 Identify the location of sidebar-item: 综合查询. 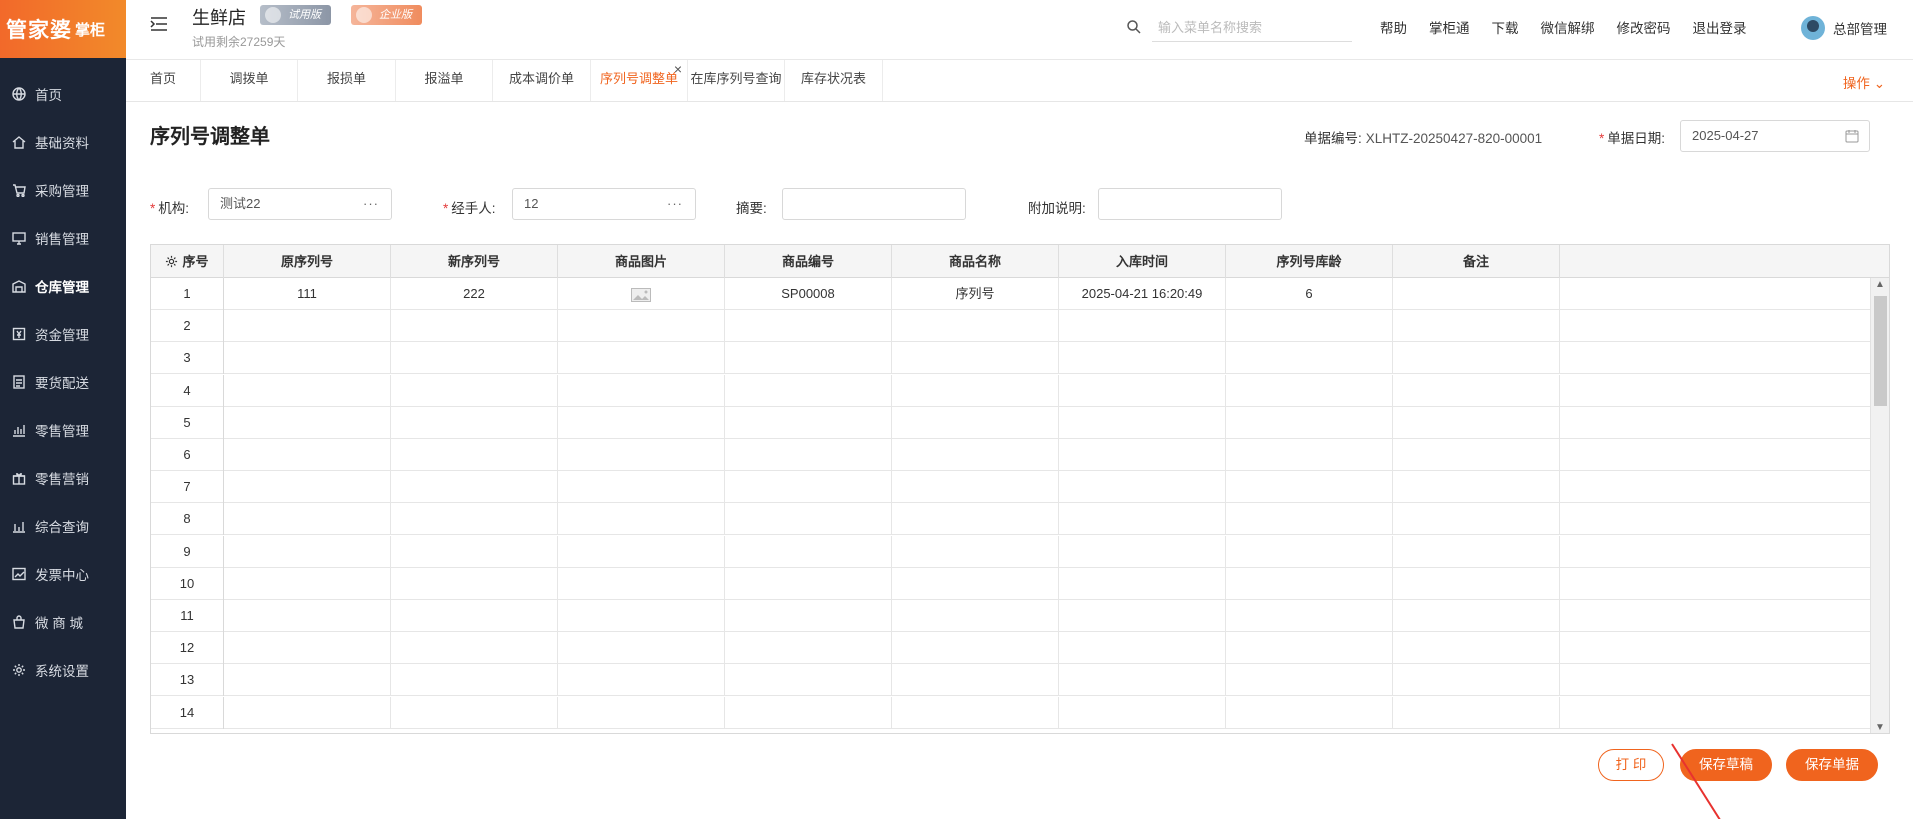
(63, 526).